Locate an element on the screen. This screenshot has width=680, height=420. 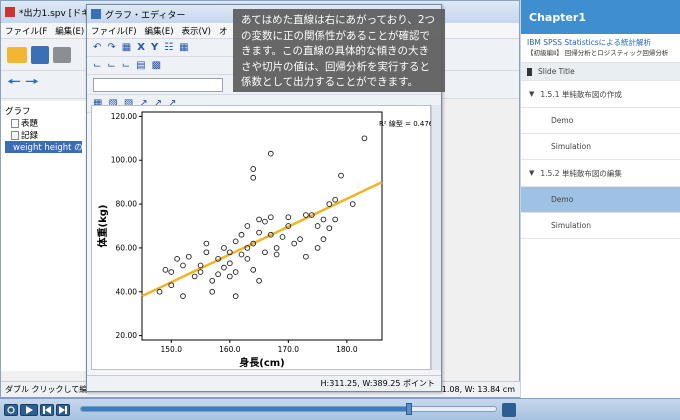
replay-button is located at coordinates (11, 409).